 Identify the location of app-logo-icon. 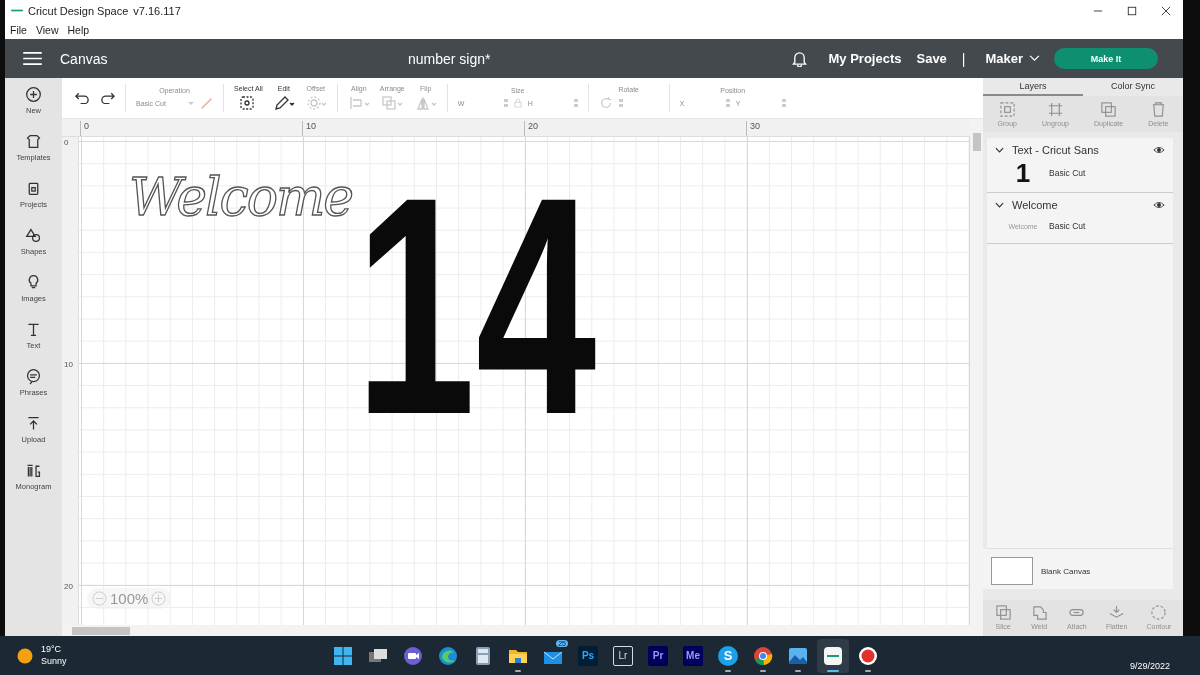
(17, 10).